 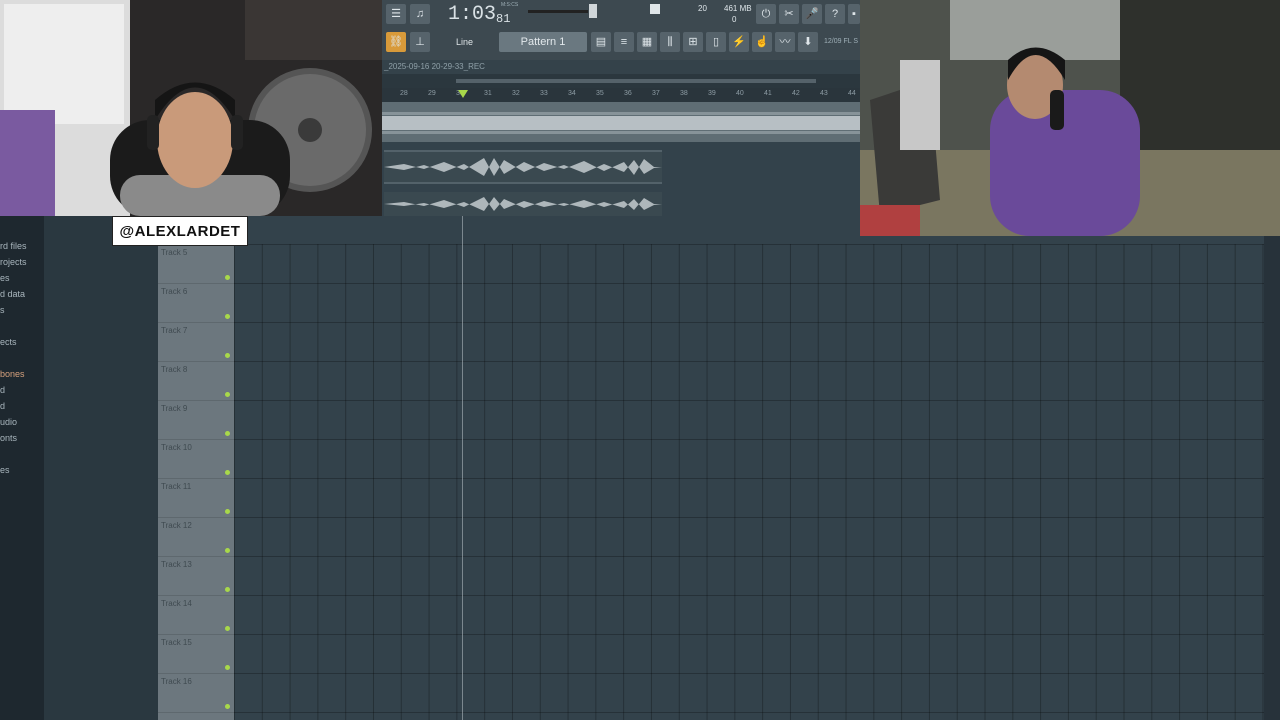 What do you see at coordinates (624, 42) in the screenshot?
I see `channel-rack-icon: ≡` at bounding box center [624, 42].